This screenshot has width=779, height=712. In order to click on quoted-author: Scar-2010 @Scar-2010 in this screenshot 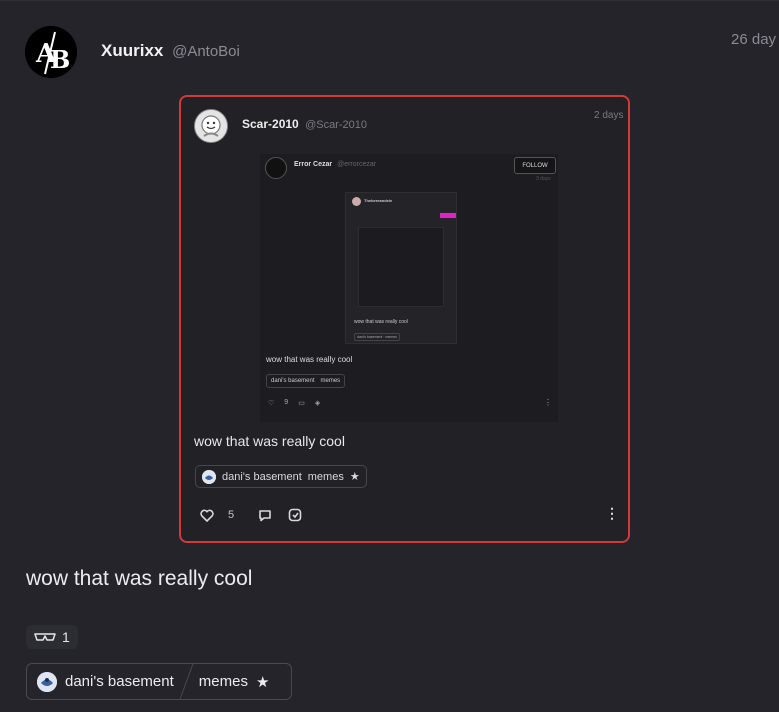, I will do `click(304, 124)`.